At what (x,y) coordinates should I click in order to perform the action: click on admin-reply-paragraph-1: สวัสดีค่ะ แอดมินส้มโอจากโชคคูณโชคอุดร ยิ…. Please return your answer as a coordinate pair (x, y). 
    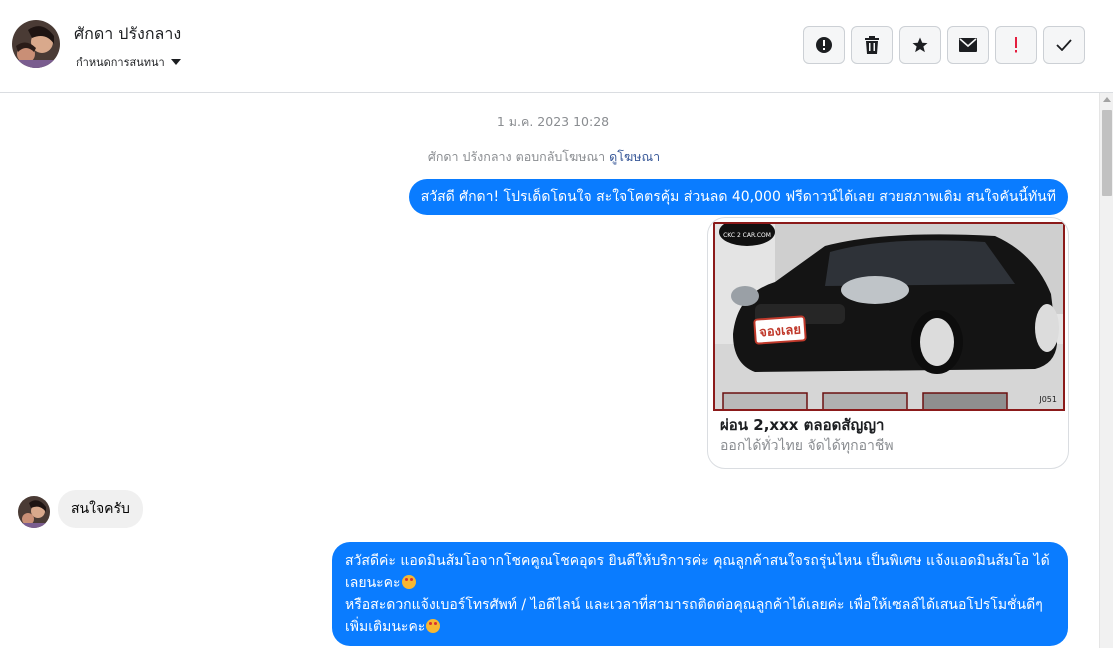
    Looking at the image, I should click on (697, 572).